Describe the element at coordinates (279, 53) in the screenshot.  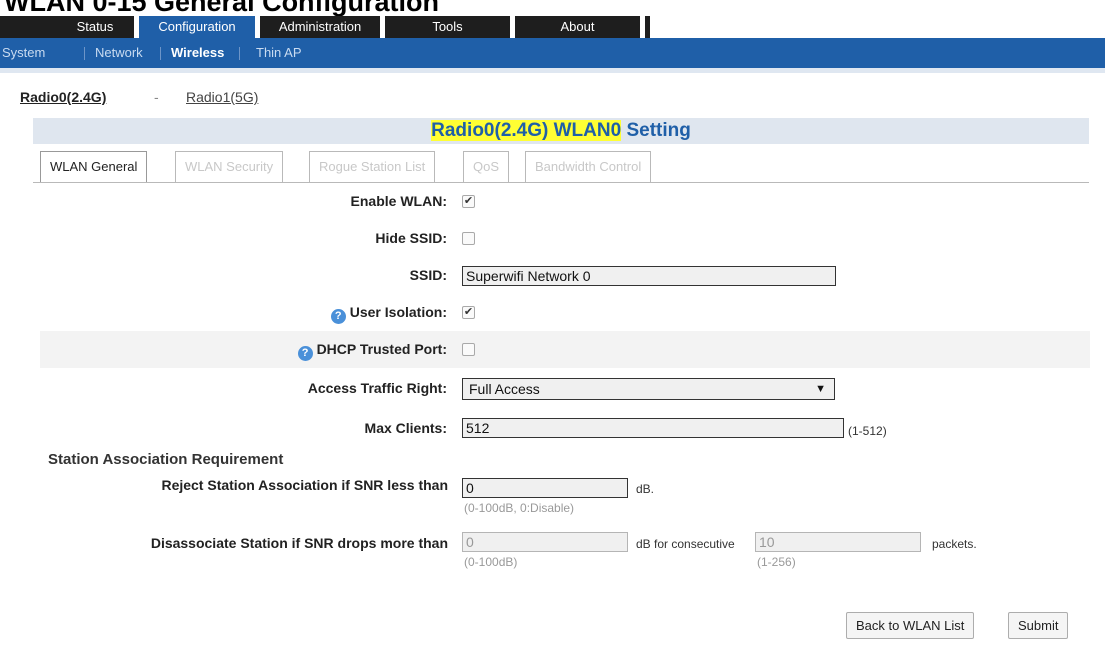
I see `subnav-thin-ap: Thin AP` at that location.